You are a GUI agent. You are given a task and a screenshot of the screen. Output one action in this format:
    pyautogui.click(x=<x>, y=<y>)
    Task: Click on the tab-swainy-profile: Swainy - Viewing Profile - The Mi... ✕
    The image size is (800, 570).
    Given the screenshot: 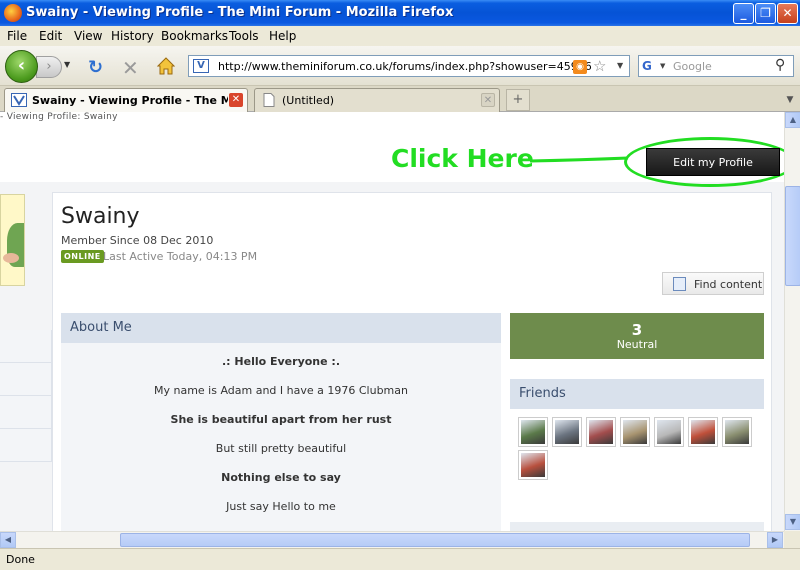 What is the action you would take?
    pyautogui.click(x=126, y=100)
    